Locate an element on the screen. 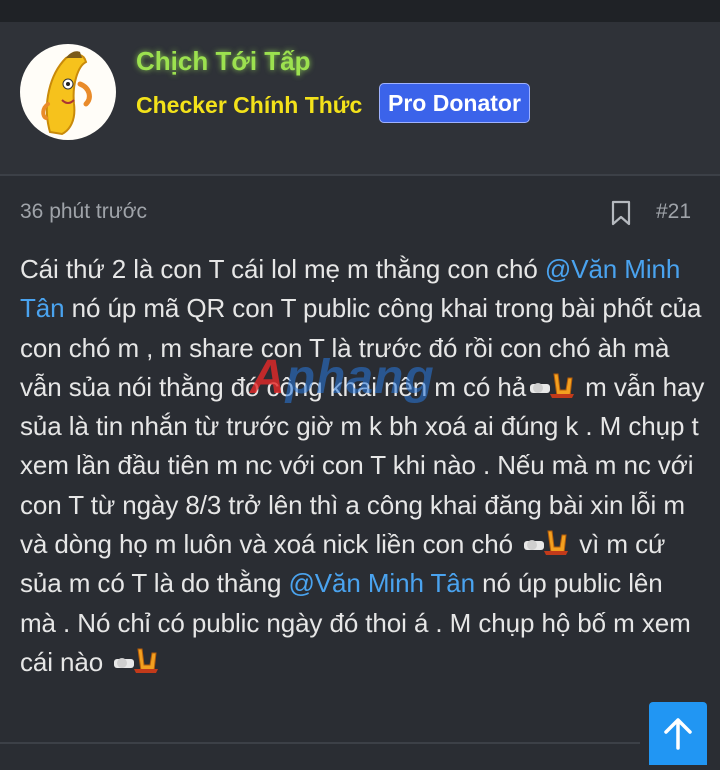 The width and height of the screenshot is (720, 770). scroll-to-top-button is located at coordinates (678, 733).